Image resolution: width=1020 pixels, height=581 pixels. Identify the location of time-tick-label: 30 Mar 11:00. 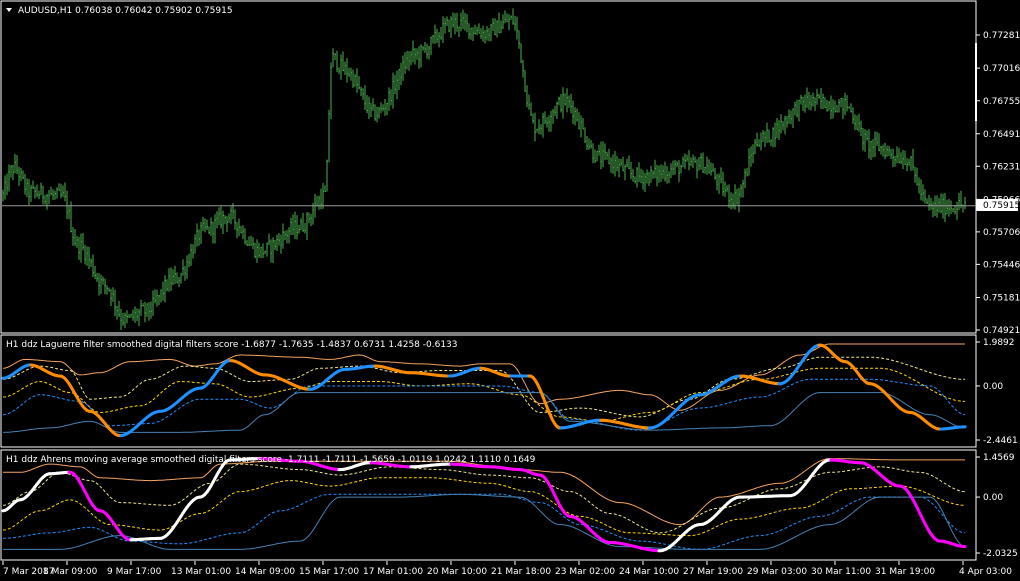
(841, 572).